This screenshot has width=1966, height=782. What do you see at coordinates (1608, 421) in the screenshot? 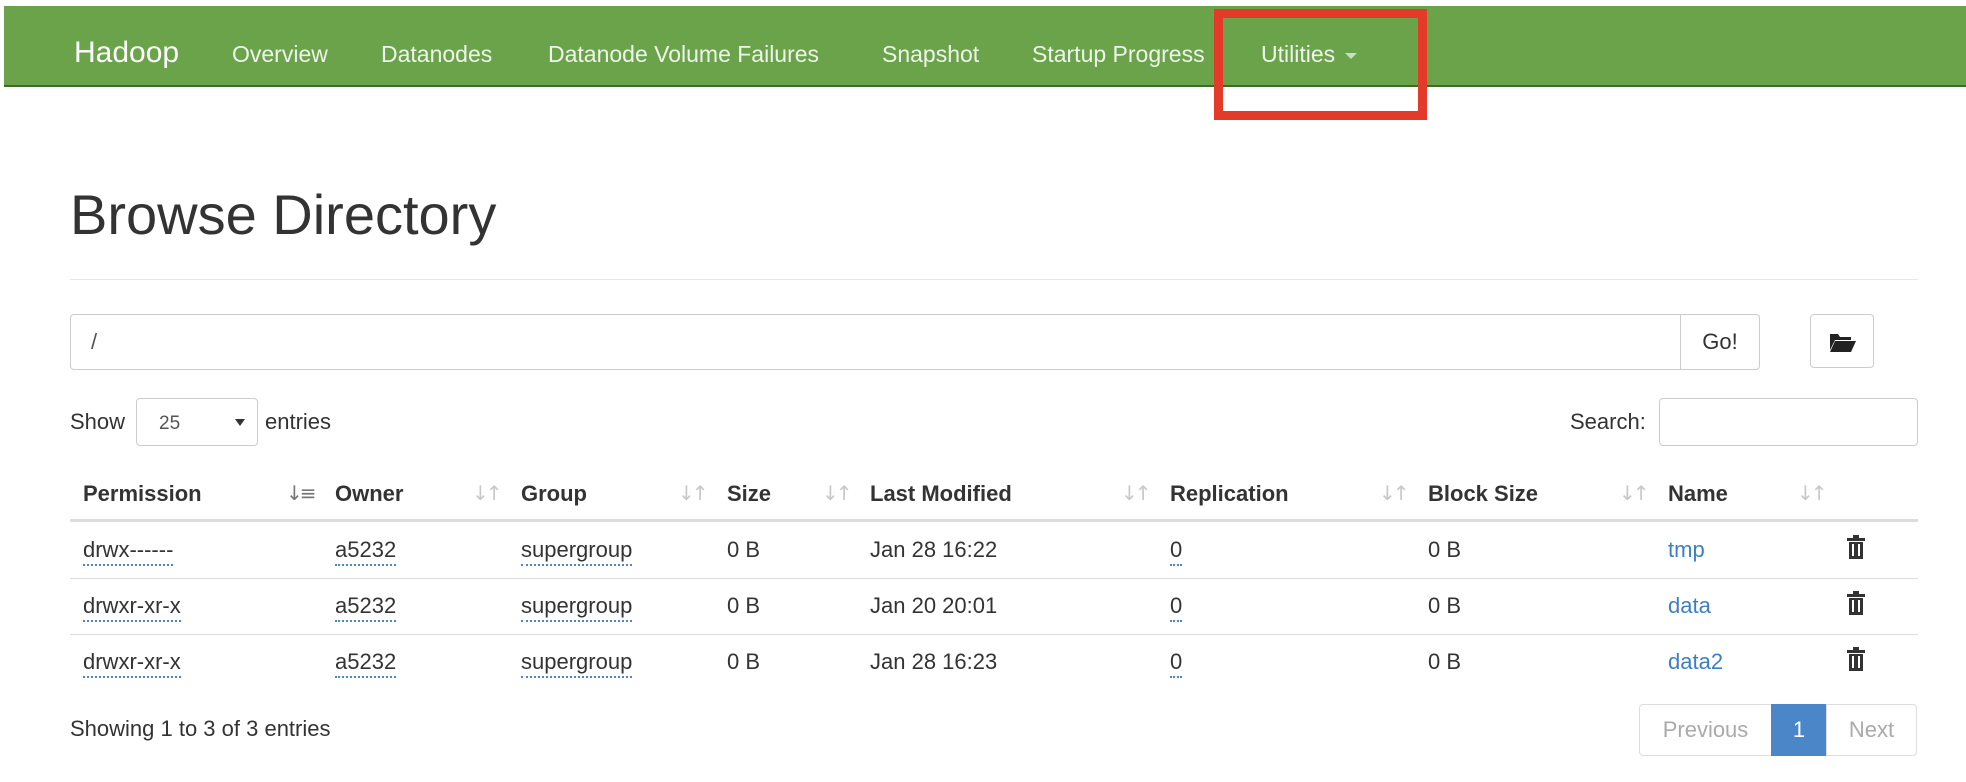
I see `search-label: Search:` at bounding box center [1608, 421].